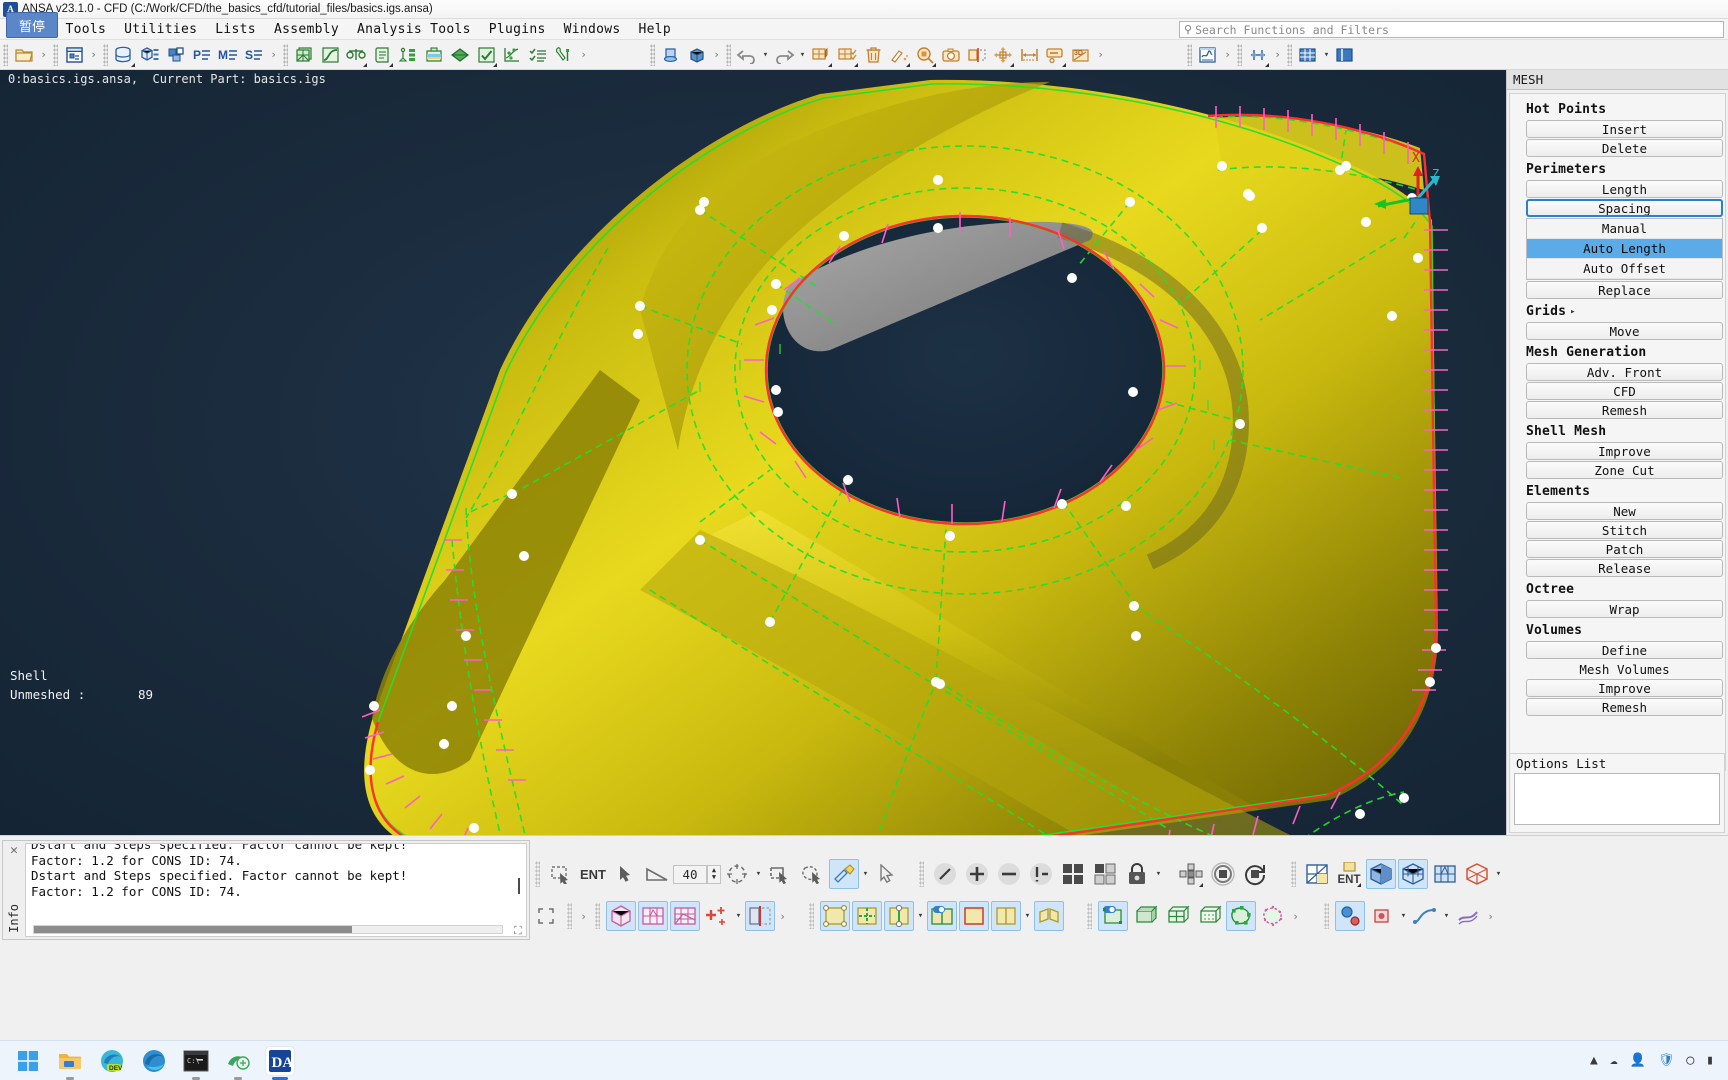  I want to click on circle-select-icon, so click(737, 874).